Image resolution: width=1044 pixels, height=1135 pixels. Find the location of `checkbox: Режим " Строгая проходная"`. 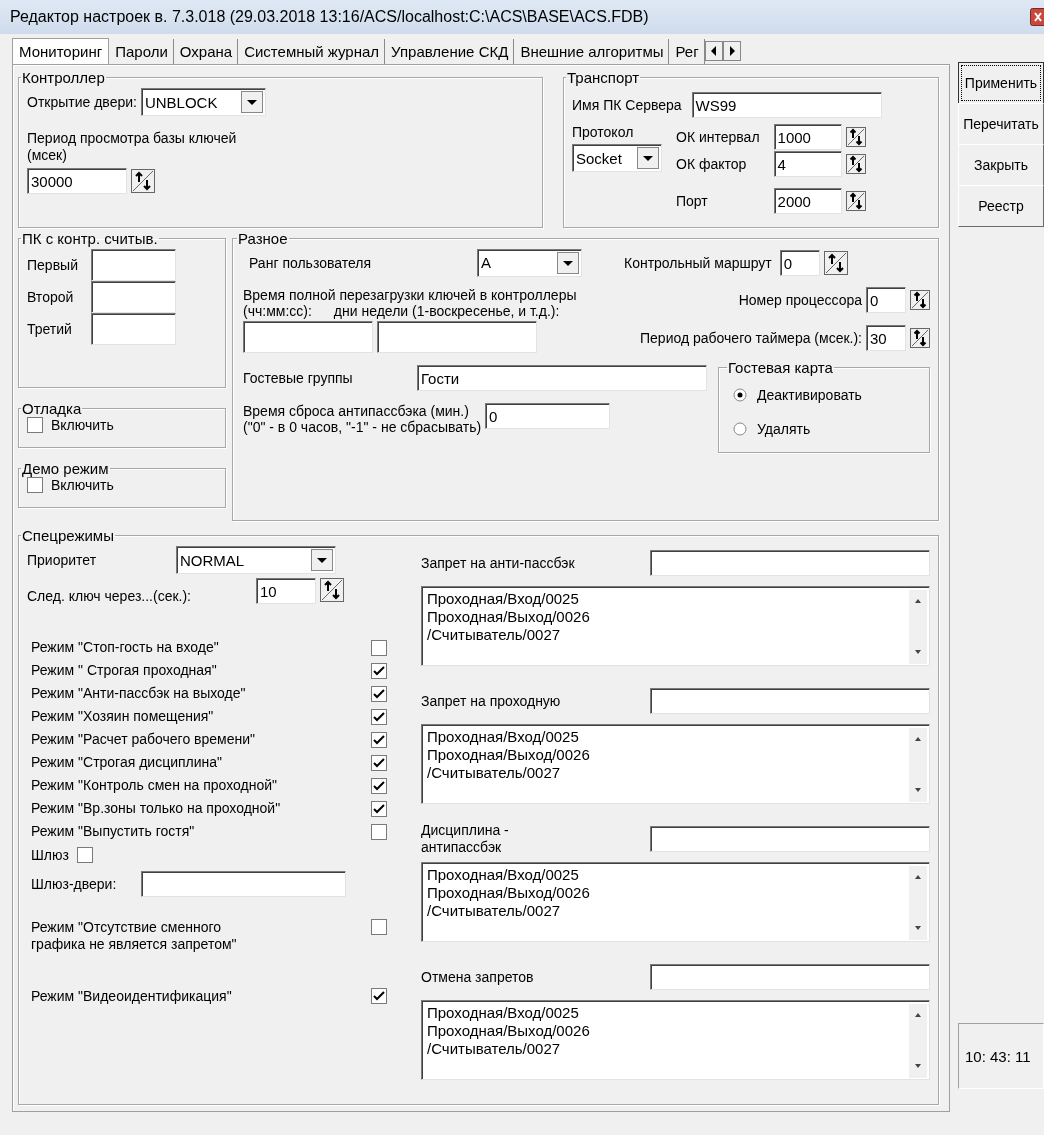

checkbox: Режим " Строгая проходная" is located at coordinates (207, 670).